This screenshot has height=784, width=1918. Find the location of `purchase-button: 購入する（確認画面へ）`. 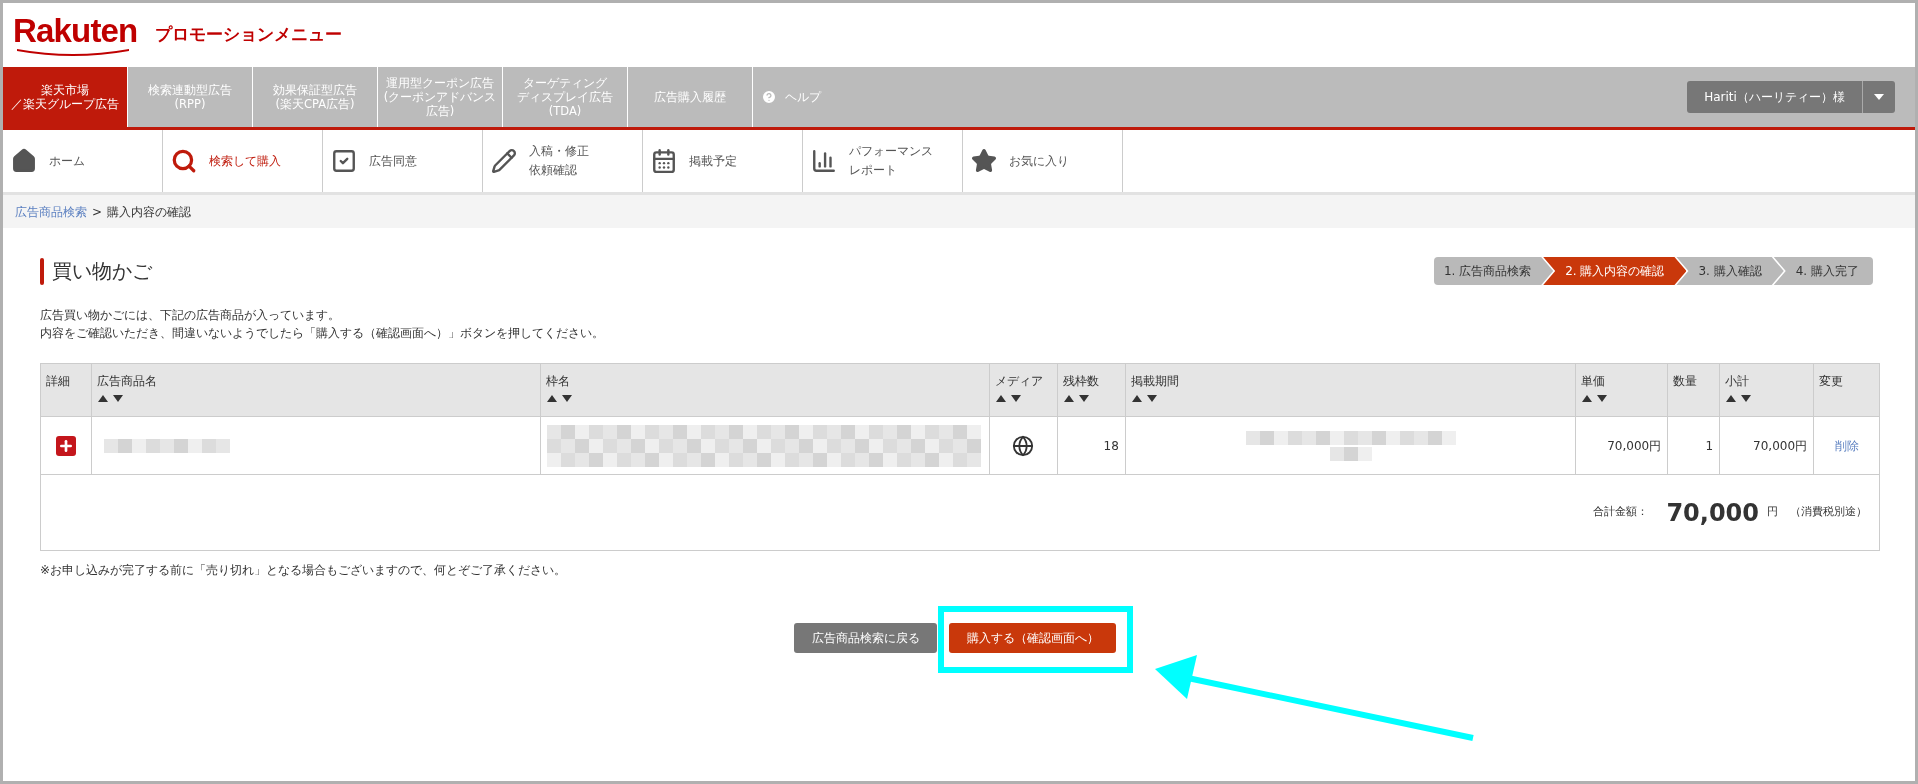

purchase-button: 購入する（確認画面へ） is located at coordinates (1032, 638).